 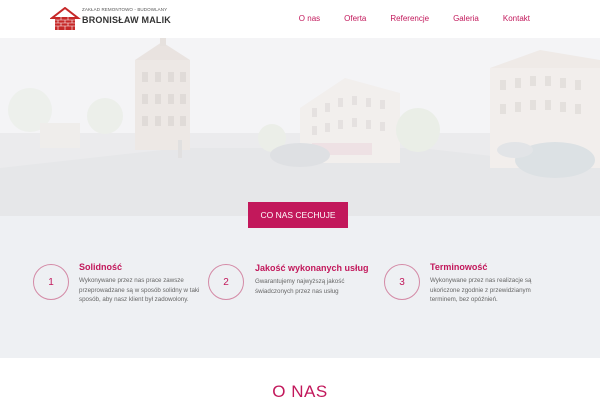 I want to click on feature-title: Solidność, so click(x=101, y=267).